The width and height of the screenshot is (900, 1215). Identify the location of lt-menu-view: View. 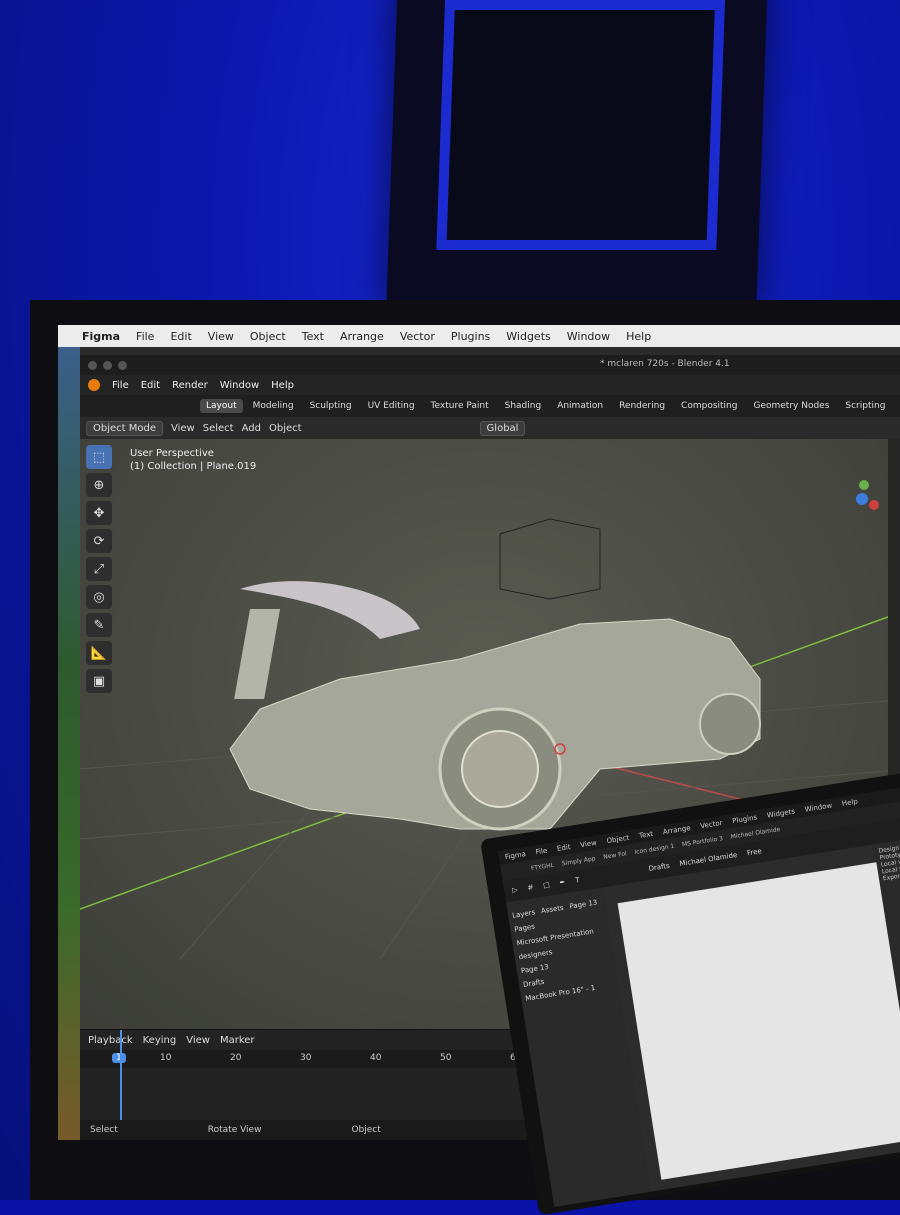
(589, 844).